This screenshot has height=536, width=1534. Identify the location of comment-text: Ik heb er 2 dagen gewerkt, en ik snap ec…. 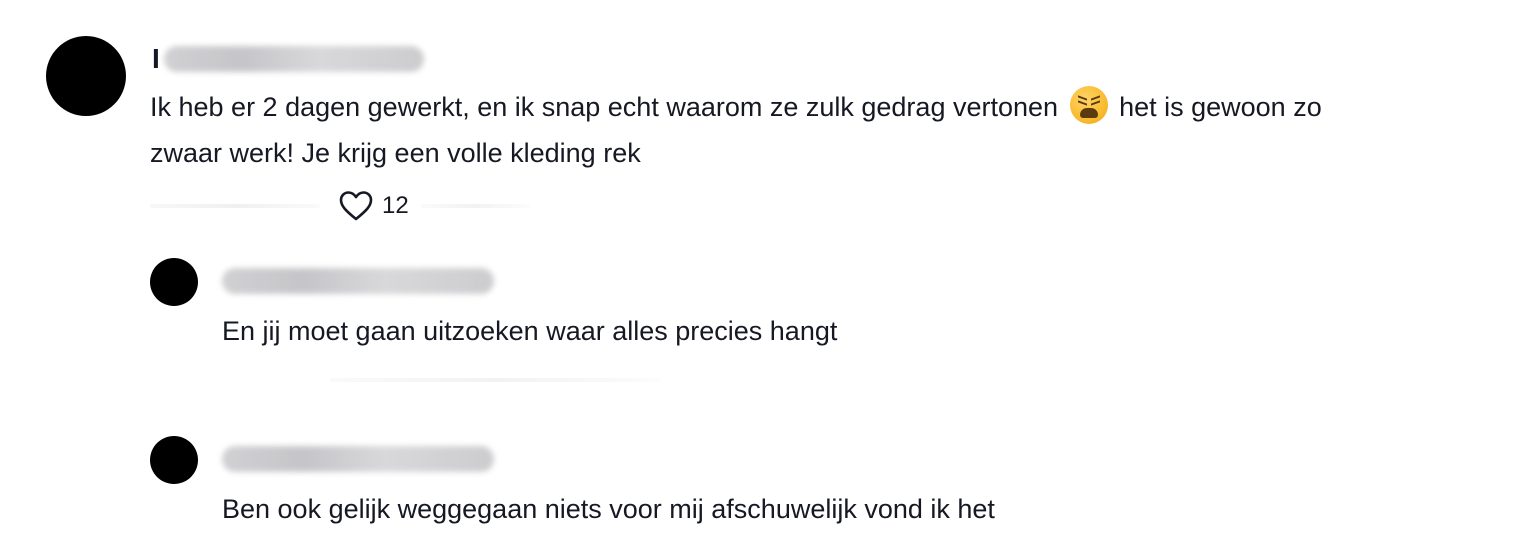
(736, 130).